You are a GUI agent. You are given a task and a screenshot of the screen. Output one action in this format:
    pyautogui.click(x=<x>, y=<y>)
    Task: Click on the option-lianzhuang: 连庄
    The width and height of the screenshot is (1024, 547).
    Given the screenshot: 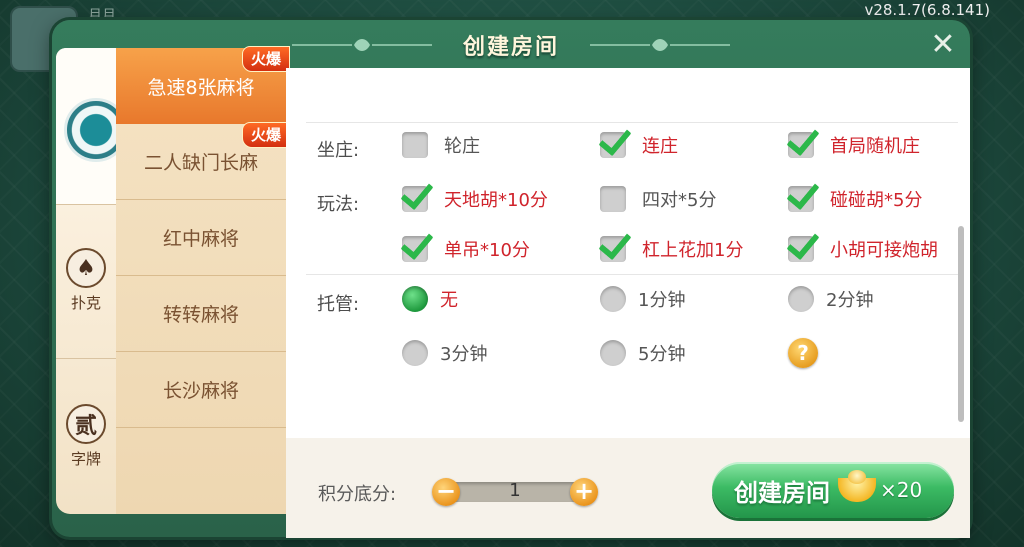 What is the action you would take?
    pyautogui.click(x=639, y=145)
    